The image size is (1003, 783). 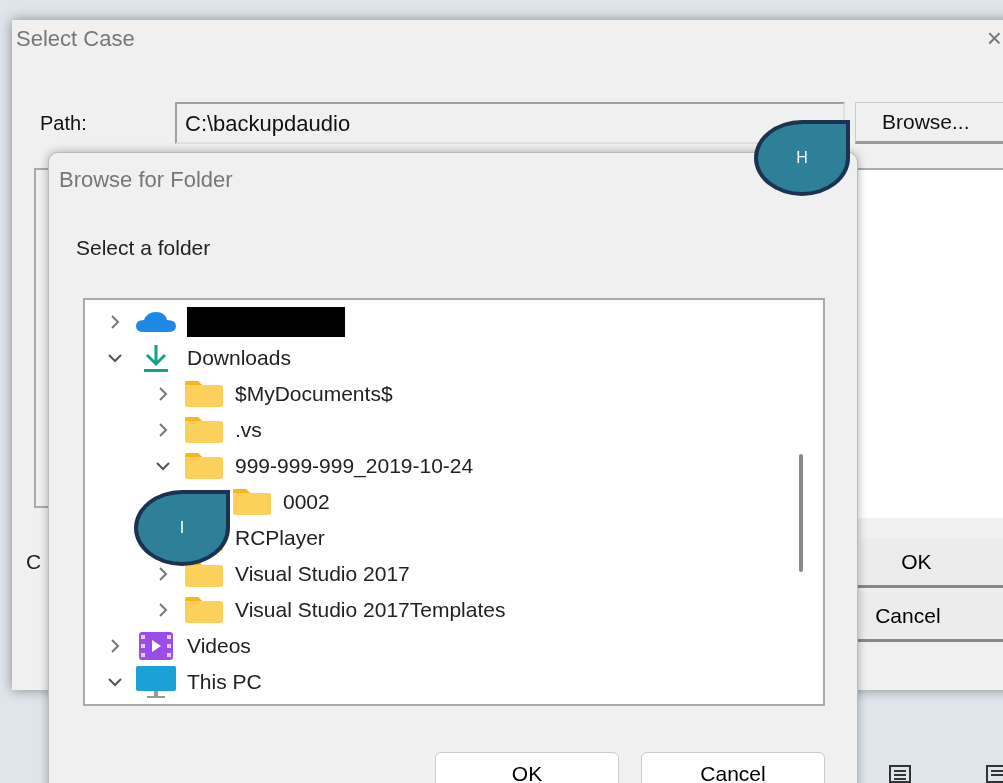 I want to click on tree-item: Visual Studio 2017, so click(x=322, y=573).